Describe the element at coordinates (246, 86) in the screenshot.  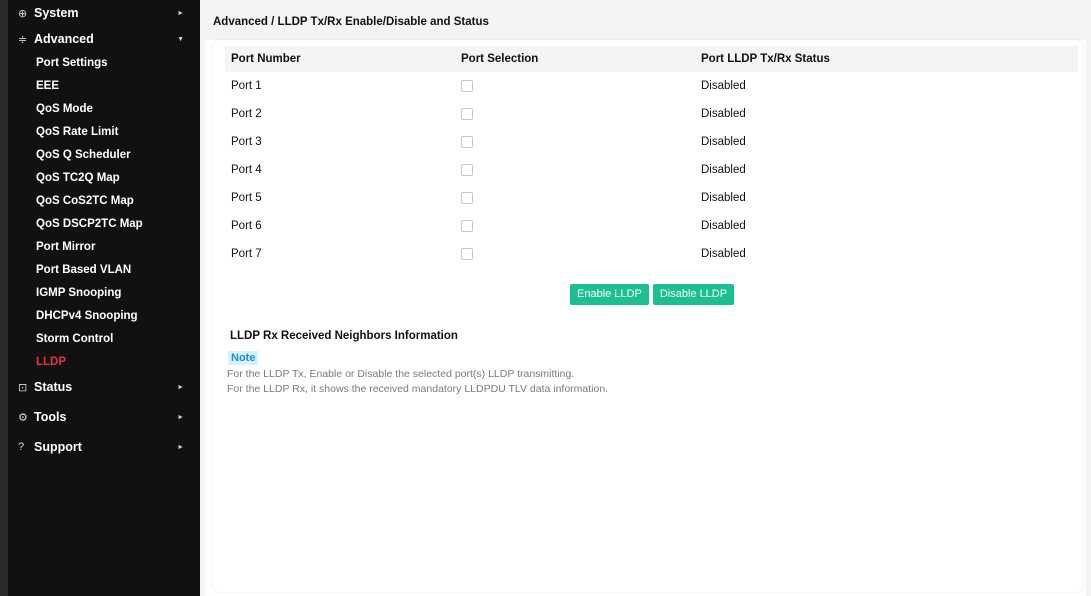
I see `port-number: Port 1` at that location.